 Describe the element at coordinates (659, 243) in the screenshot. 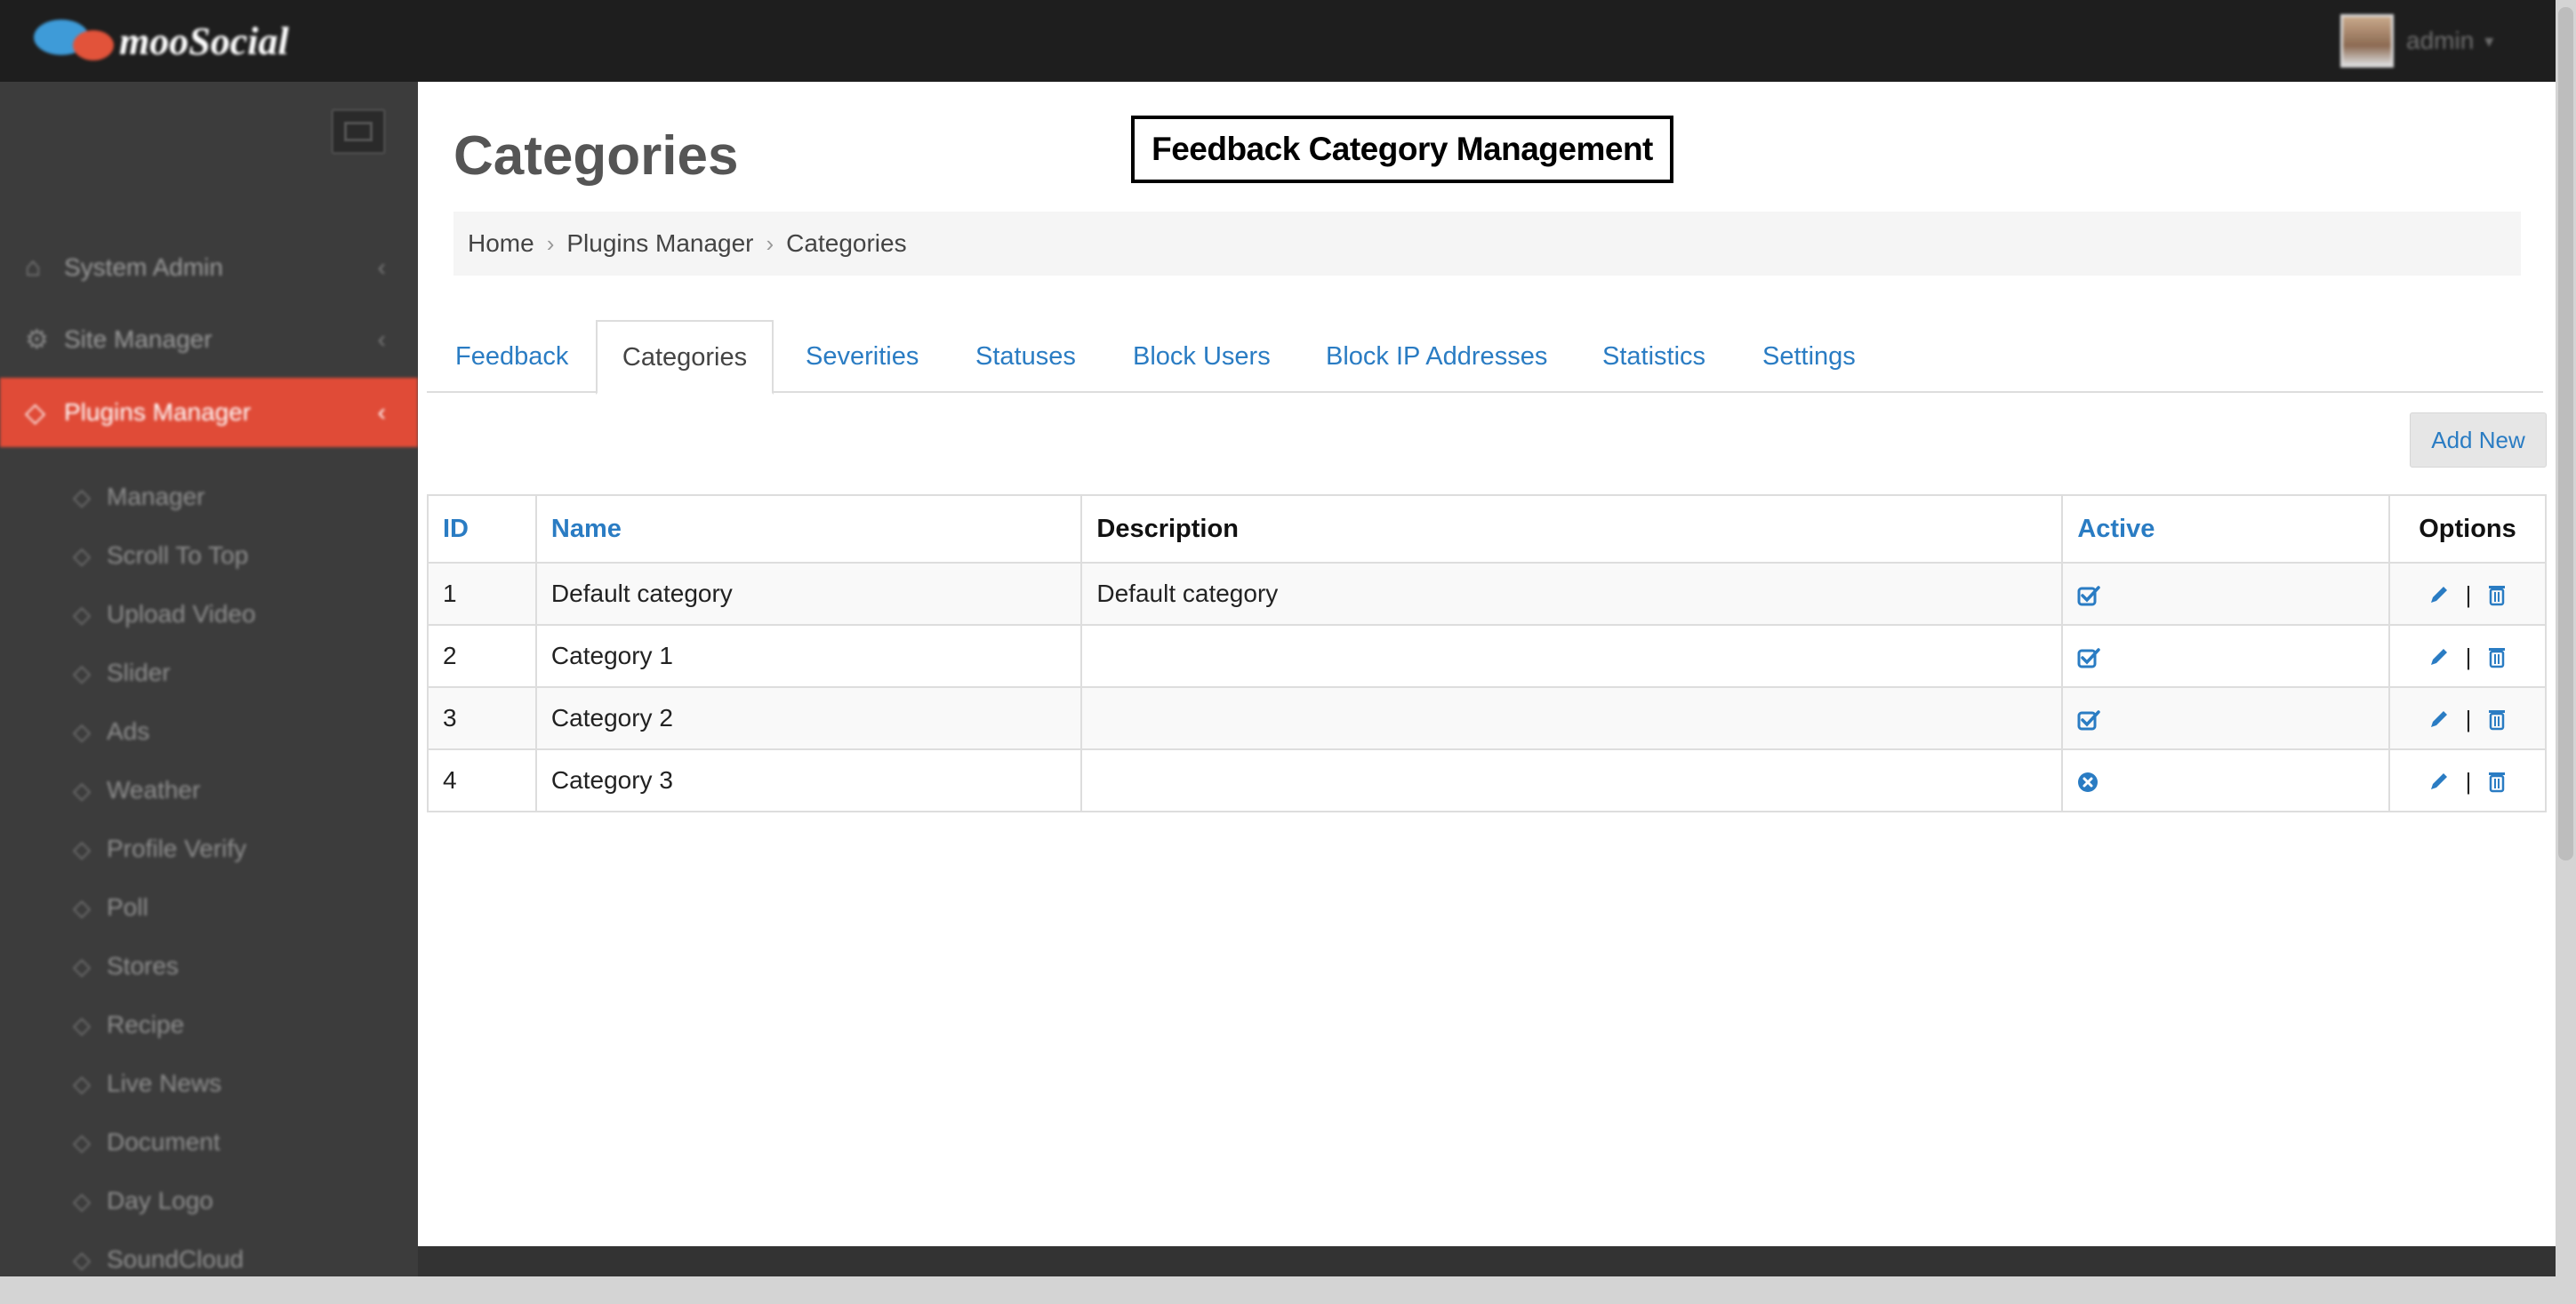

I see `breadcrumb-plugins-manager: Plugins Manager` at that location.